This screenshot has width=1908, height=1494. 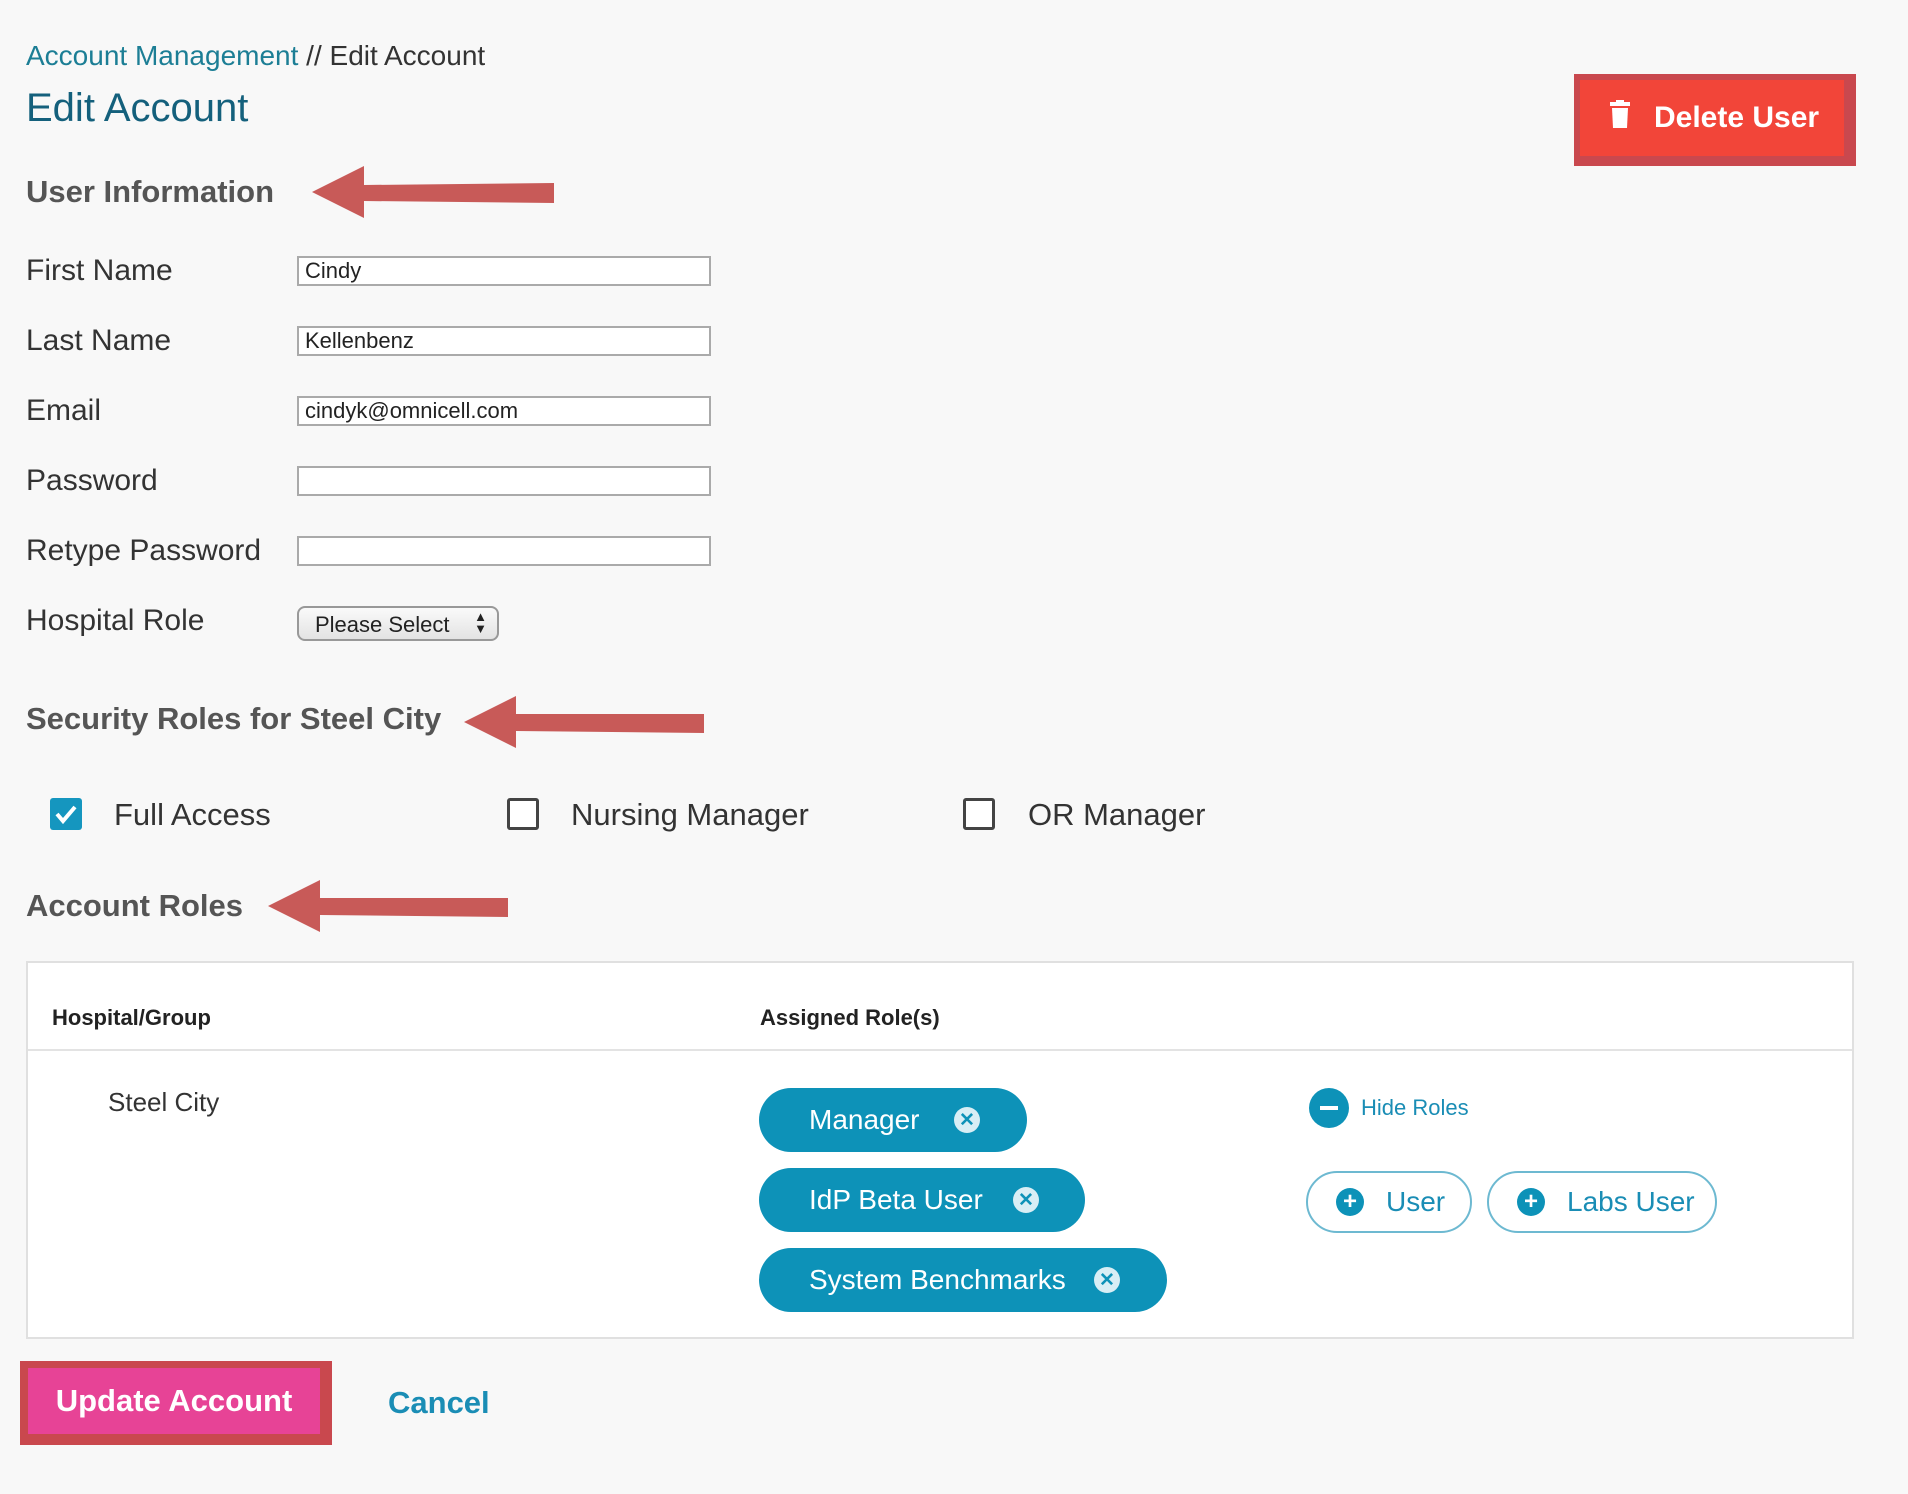 I want to click on minus-circle-icon, so click(x=1329, y=1108).